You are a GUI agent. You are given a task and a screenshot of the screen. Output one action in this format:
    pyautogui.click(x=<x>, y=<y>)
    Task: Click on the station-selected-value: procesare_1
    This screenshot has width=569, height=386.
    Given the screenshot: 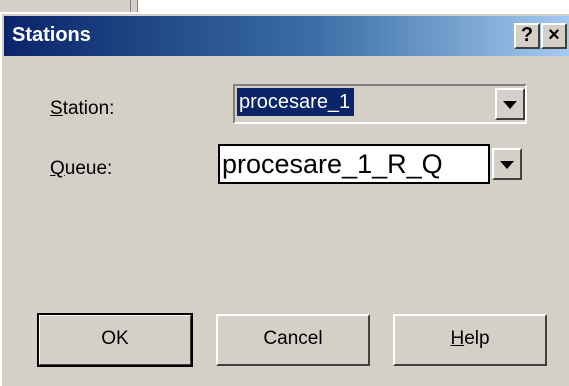 What is the action you would take?
    pyautogui.click(x=296, y=102)
    